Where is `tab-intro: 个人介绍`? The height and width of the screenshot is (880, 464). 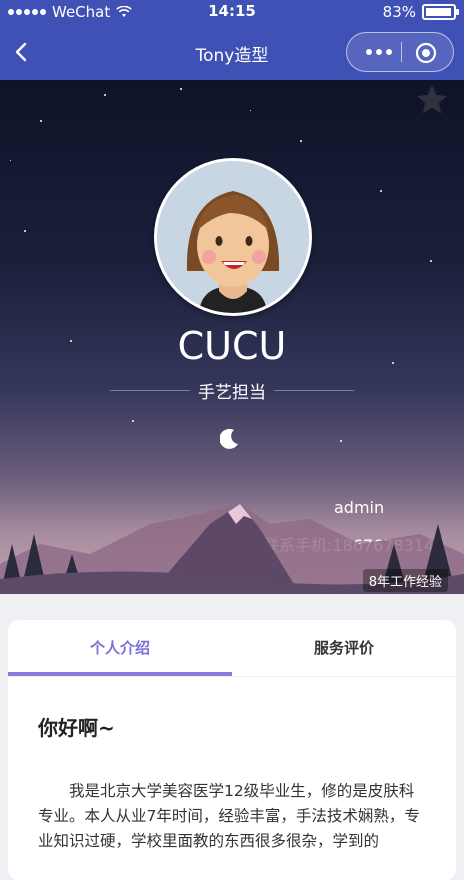
tab-intro: 个人介绍 is located at coordinates (120, 648).